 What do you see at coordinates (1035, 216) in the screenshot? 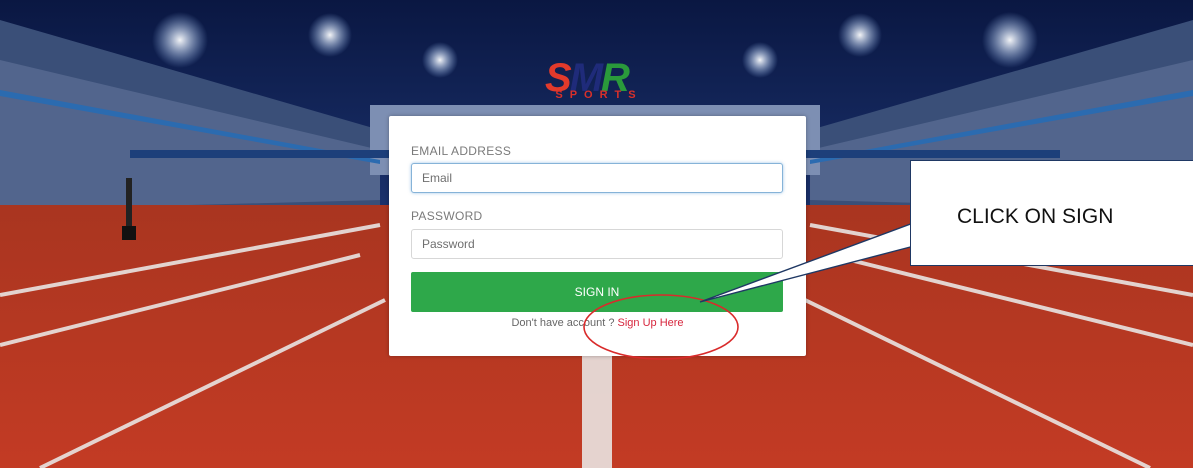
I see `callout-text: CLICK ON SIGN` at bounding box center [1035, 216].